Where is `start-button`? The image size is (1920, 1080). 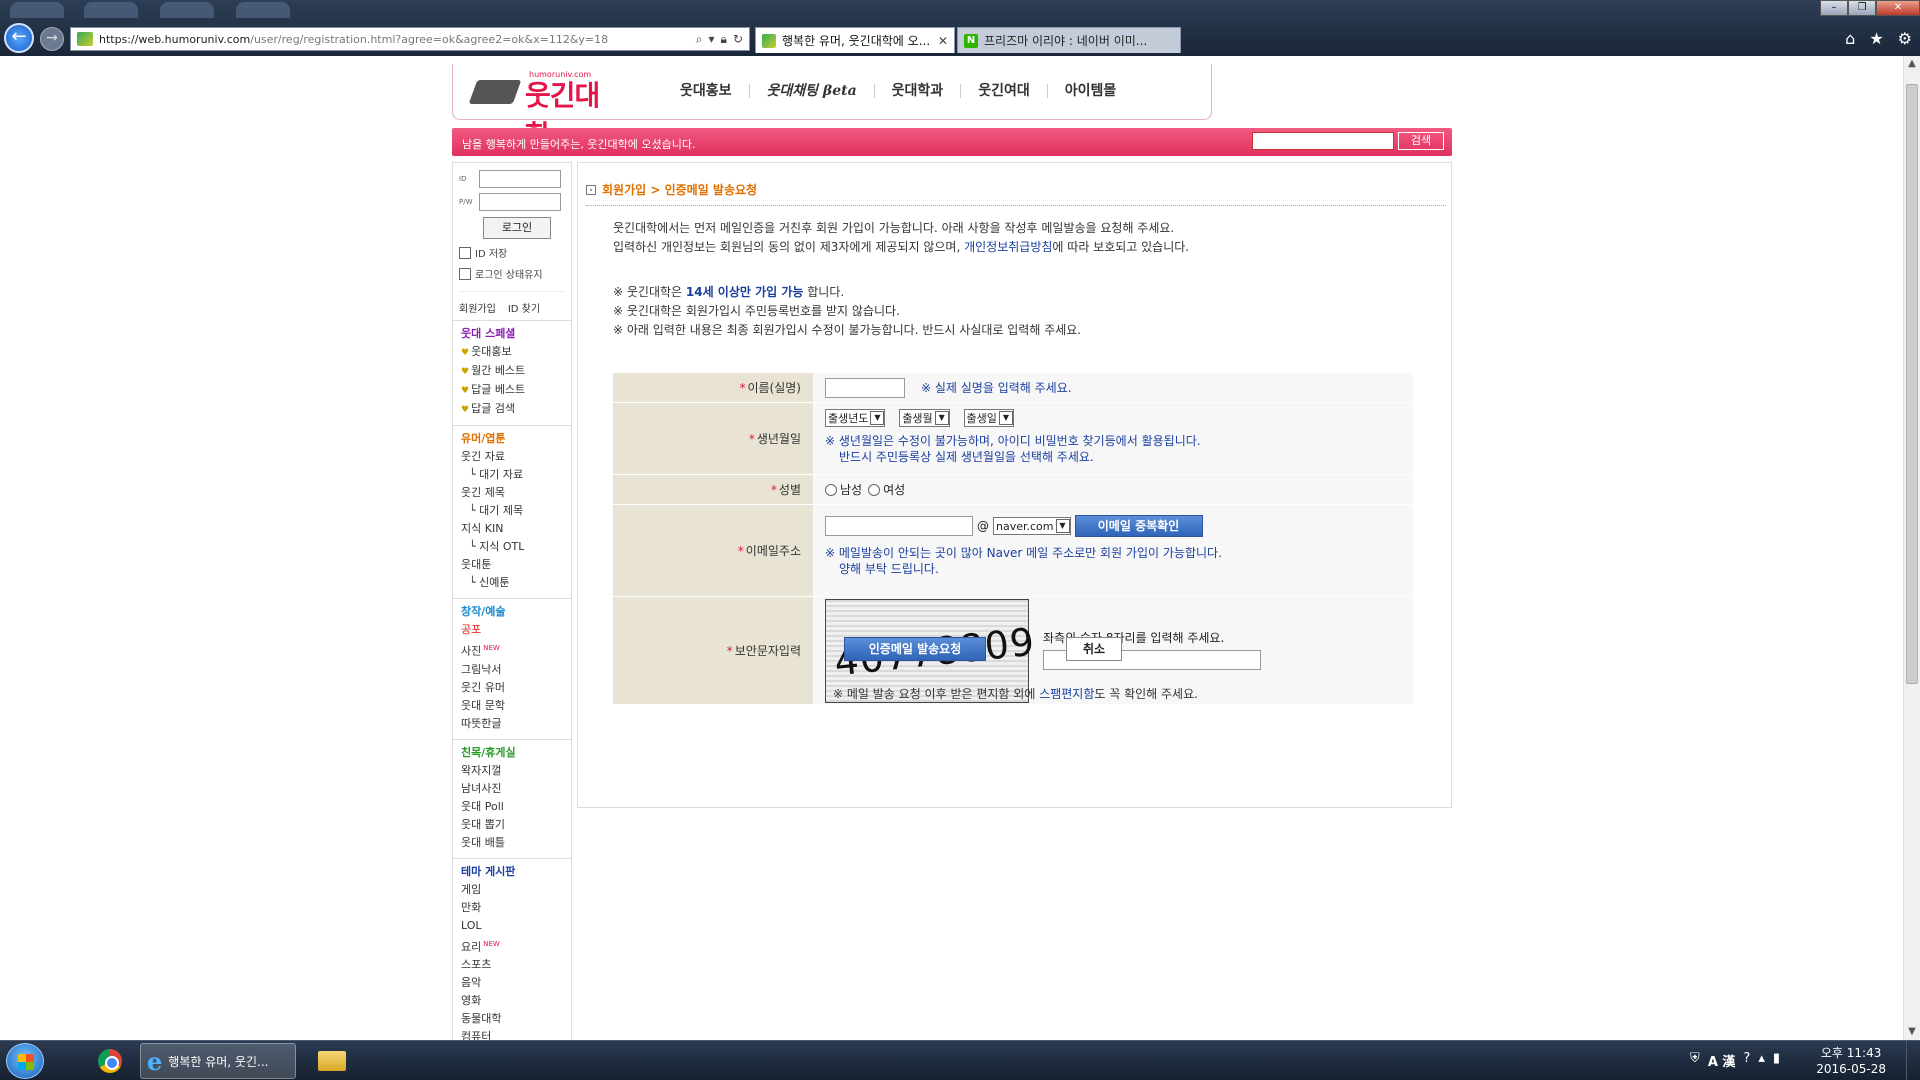
start-button is located at coordinates (25, 1061).